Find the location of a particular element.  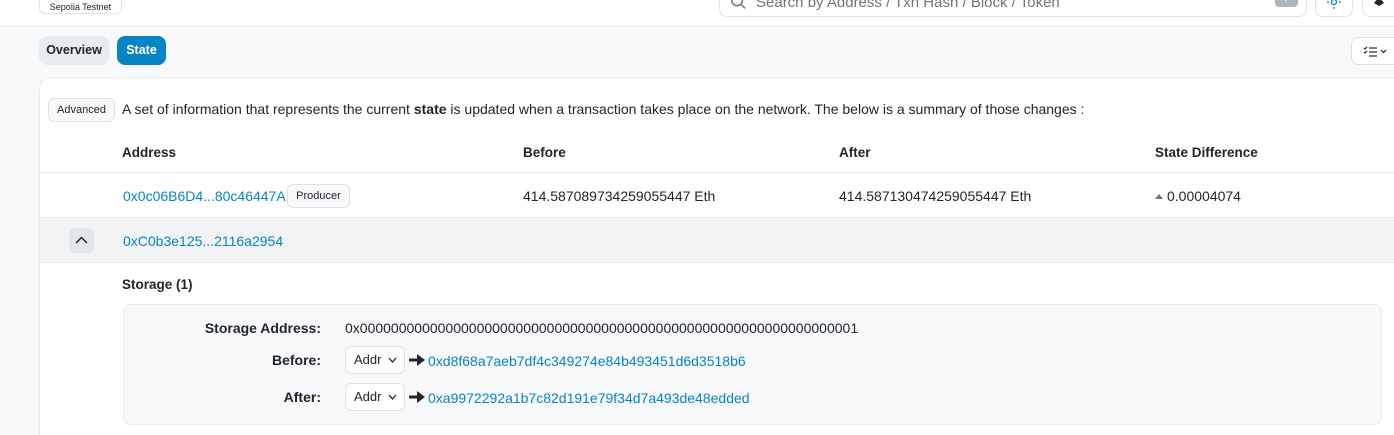

after-format-select: Addr is located at coordinates (375, 397).